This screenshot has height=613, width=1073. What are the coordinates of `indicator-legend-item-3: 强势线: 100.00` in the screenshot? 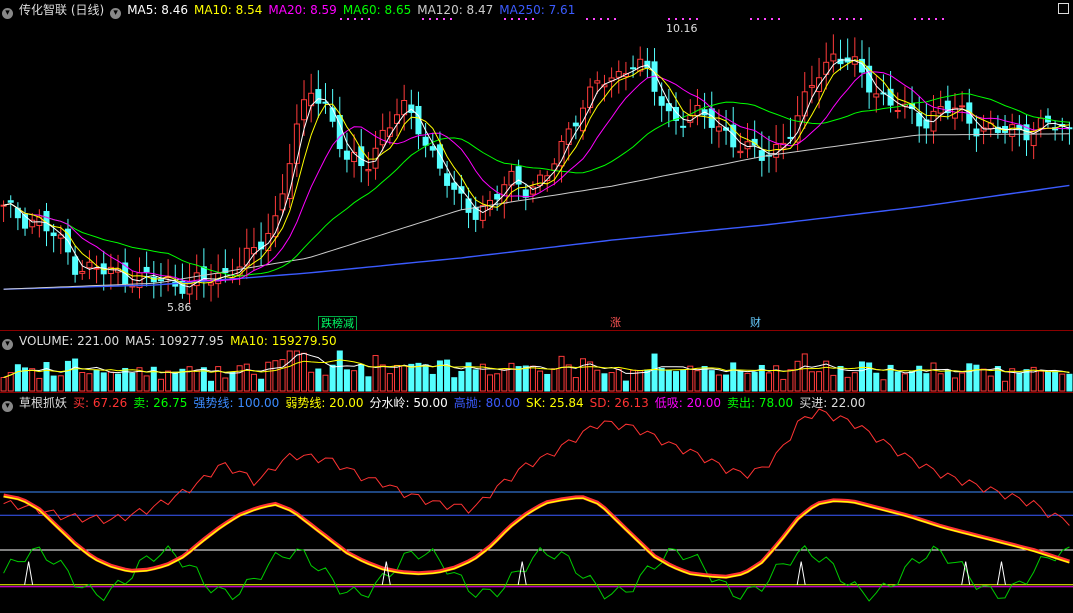 It's located at (236, 403).